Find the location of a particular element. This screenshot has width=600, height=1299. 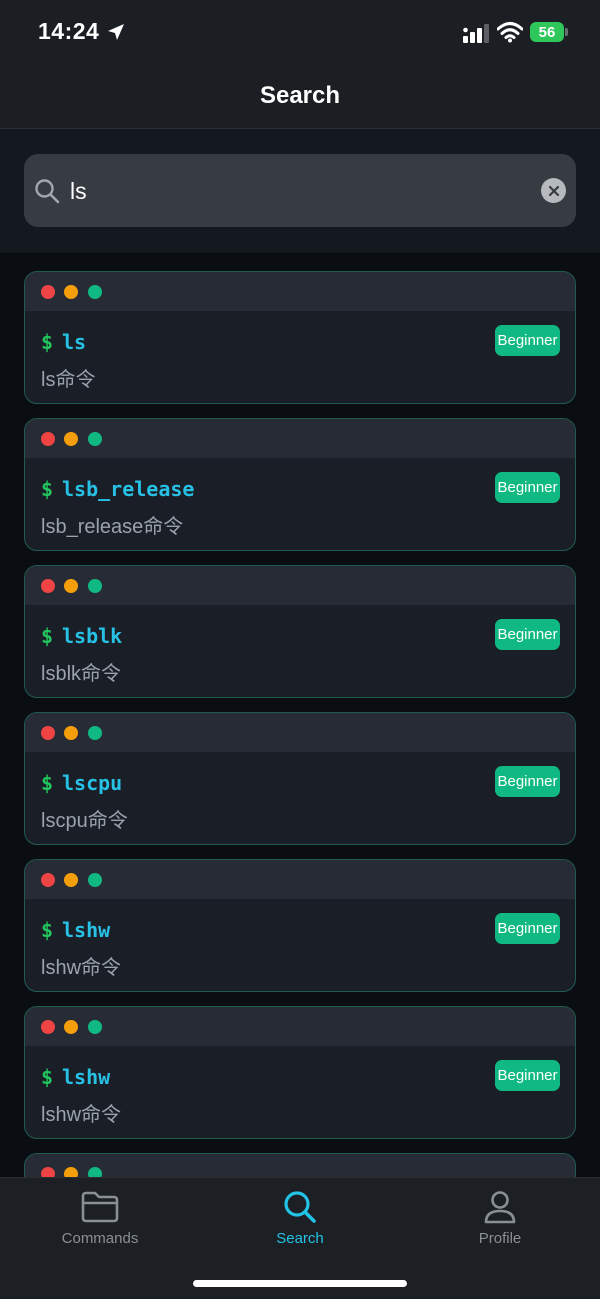

command-name: lscpu is located at coordinates (92, 783).